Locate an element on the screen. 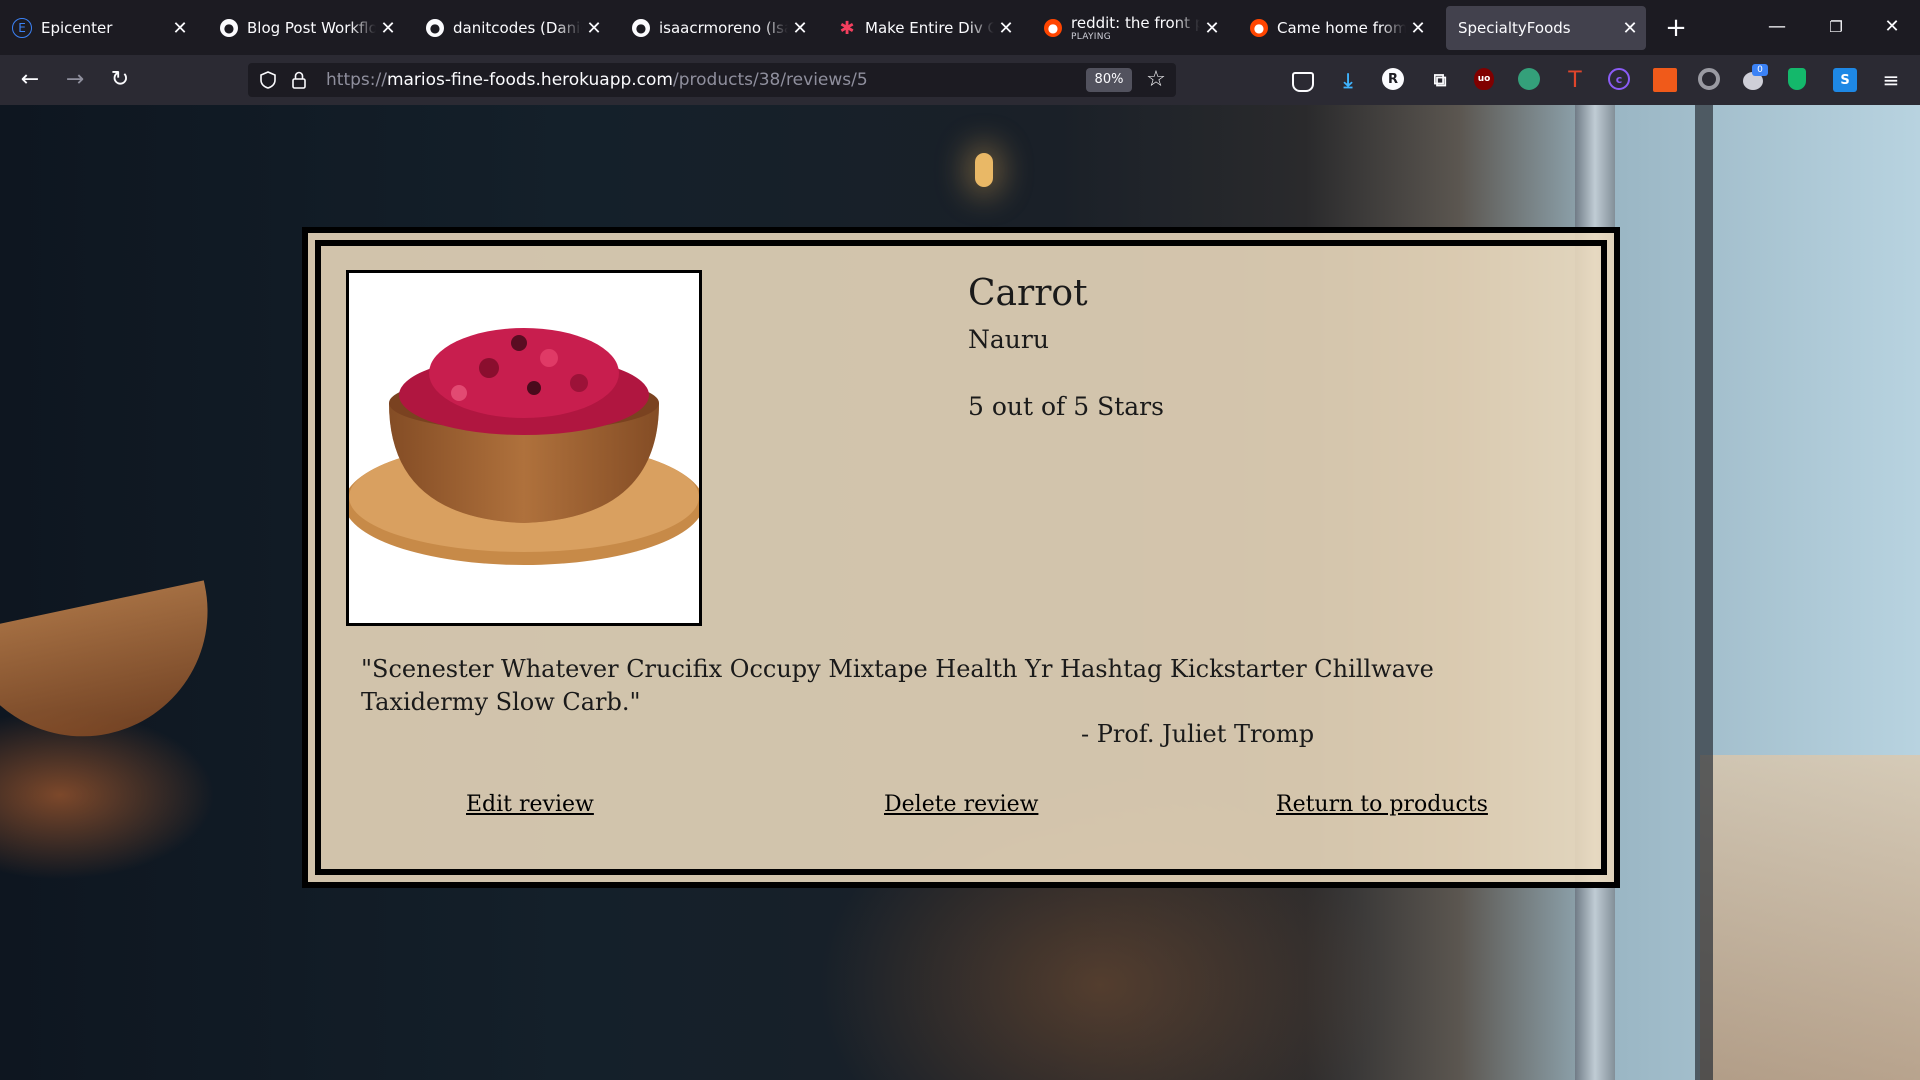  tab-label: SpecialtyFoods is located at coordinates (1514, 28).